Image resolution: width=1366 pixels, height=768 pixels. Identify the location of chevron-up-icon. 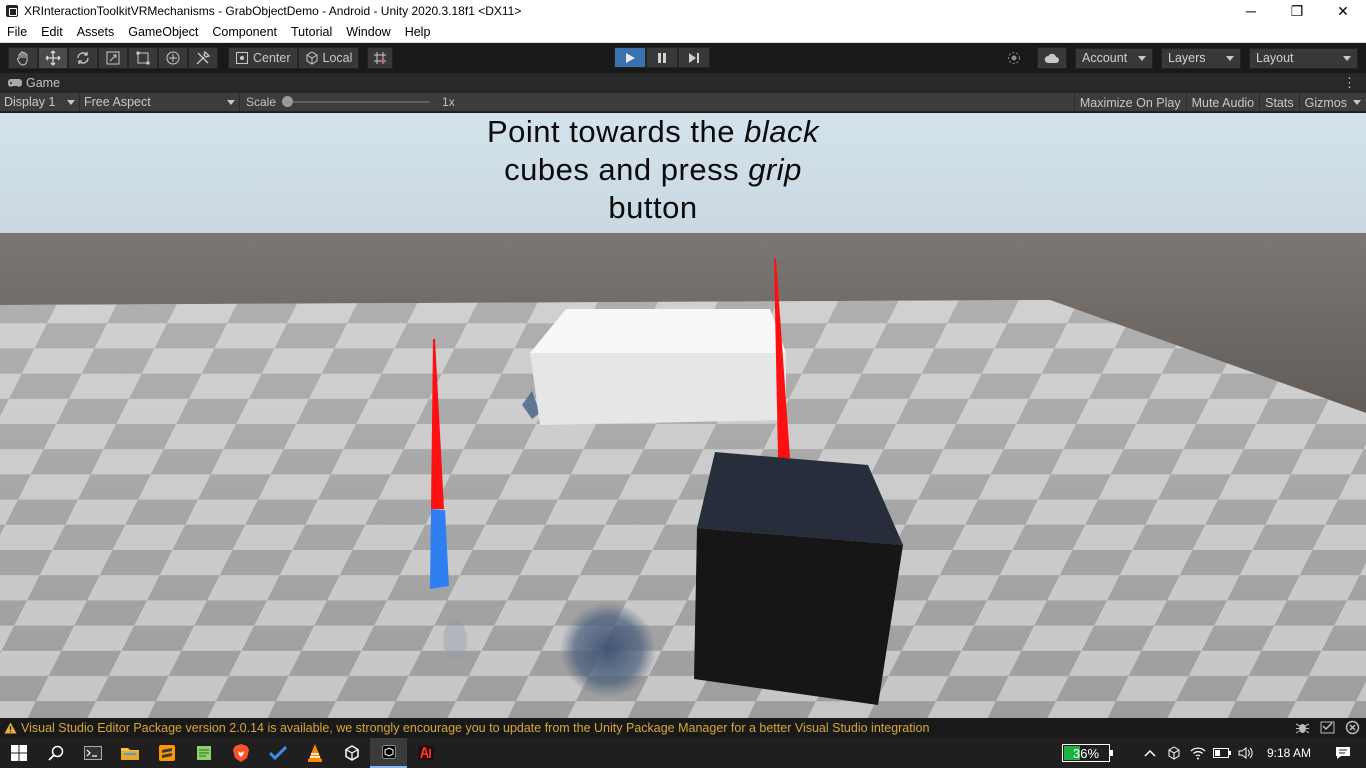
(1150, 753).